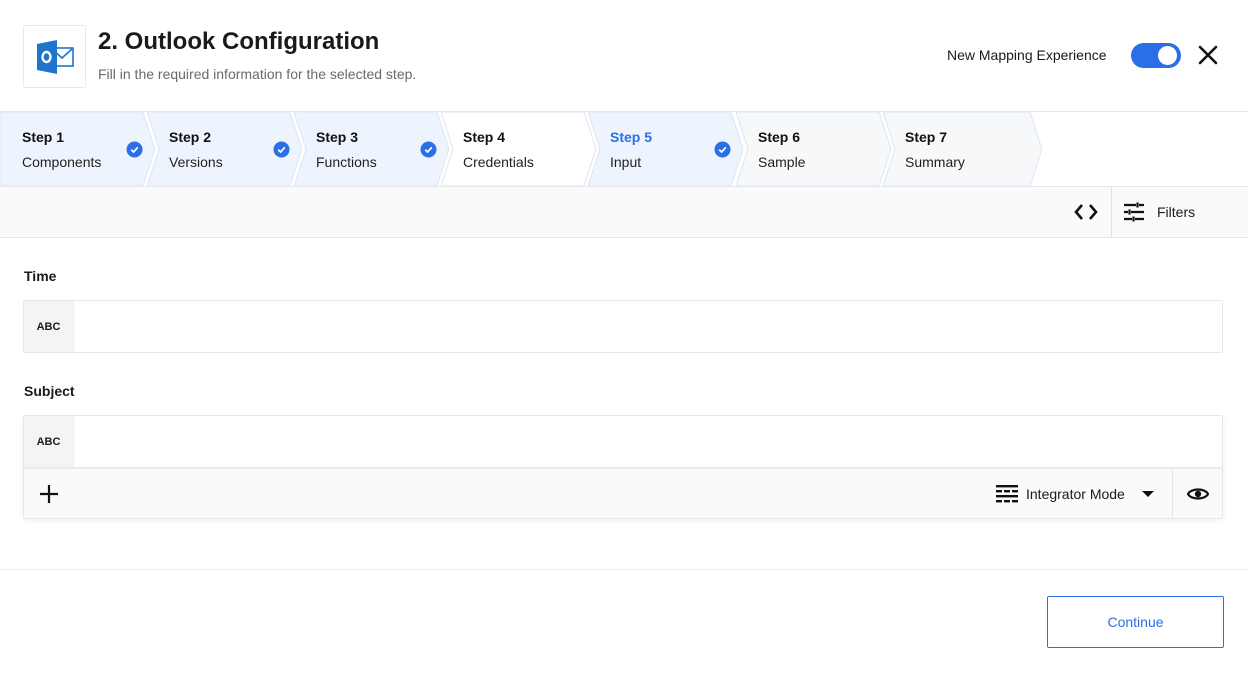 Image resolution: width=1248 pixels, height=684 pixels. I want to click on filters-label: Filters, so click(1176, 212).